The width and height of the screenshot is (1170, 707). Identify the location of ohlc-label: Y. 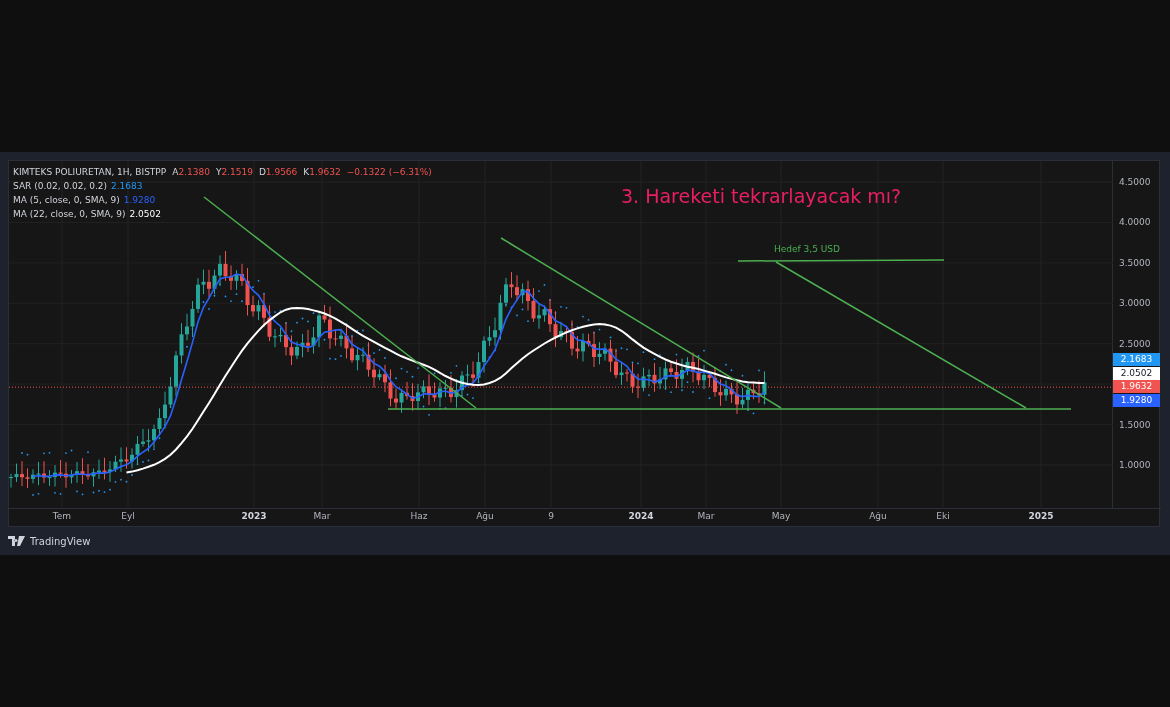
(218, 172).